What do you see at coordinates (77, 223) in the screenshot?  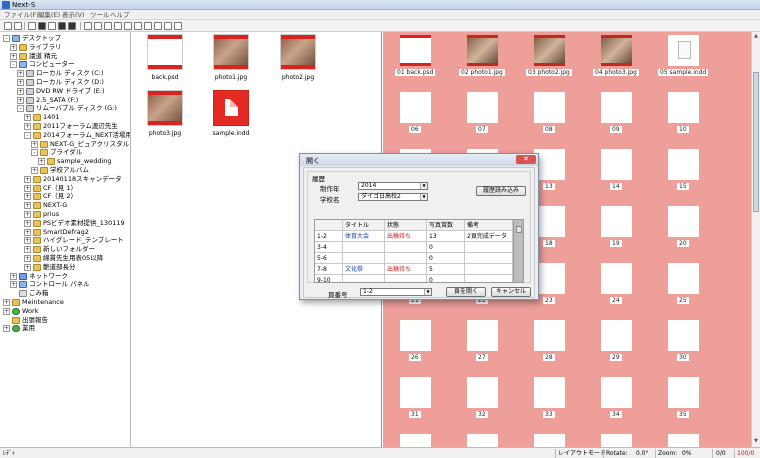 I see `tree-item: + PSビデオ素材提供_130119` at bounding box center [77, 223].